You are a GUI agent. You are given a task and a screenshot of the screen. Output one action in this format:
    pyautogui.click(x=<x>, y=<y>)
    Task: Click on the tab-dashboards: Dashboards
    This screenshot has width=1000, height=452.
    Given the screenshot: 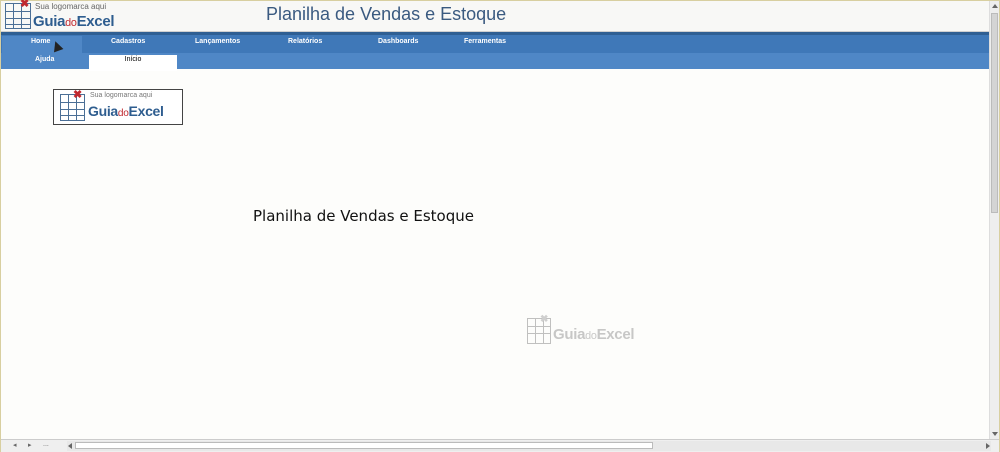 What is the action you would take?
    pyautogui.click(x=398, y=41)
    